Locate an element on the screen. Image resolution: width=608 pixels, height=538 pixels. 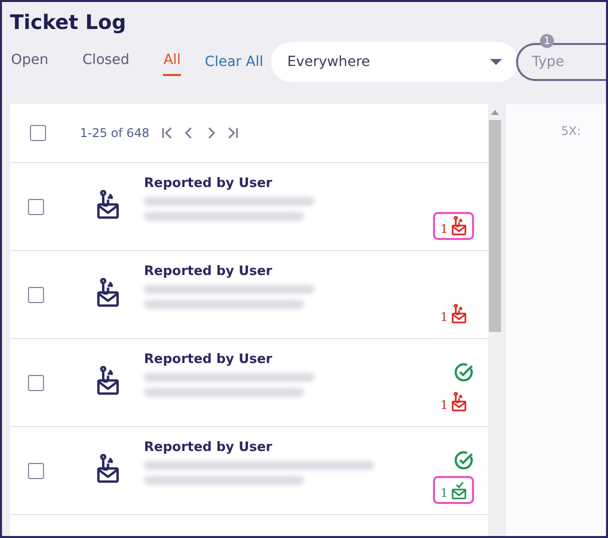
scrollbar-thumb is located at coordinates (495, 226).